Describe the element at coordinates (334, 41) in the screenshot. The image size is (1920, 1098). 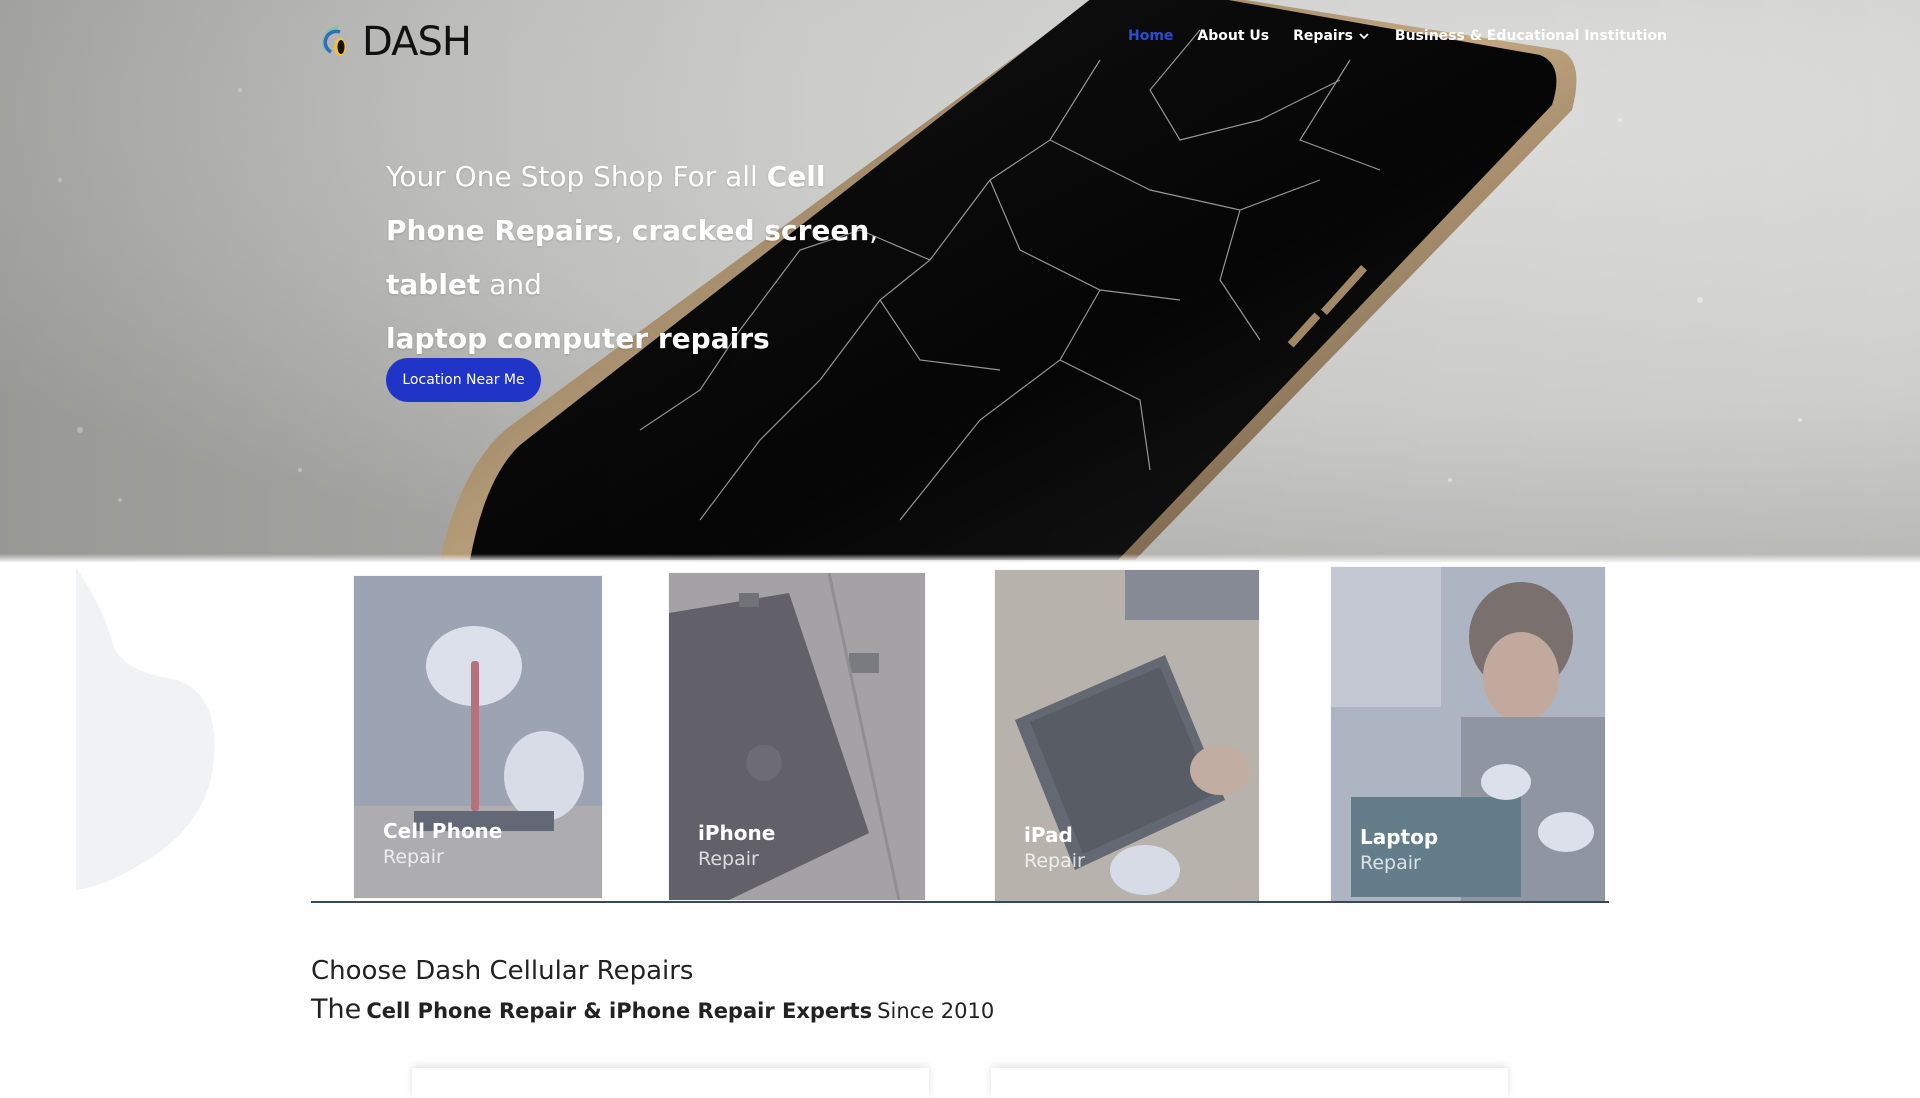
I see `dash-logo-icon` at that location.